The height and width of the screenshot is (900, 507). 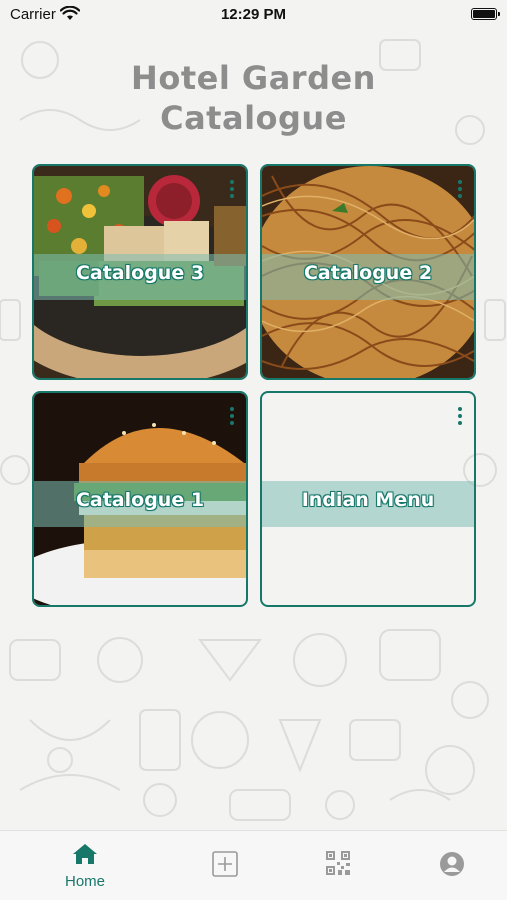 I want to click on tab-qr, so click(x=338, y=865).